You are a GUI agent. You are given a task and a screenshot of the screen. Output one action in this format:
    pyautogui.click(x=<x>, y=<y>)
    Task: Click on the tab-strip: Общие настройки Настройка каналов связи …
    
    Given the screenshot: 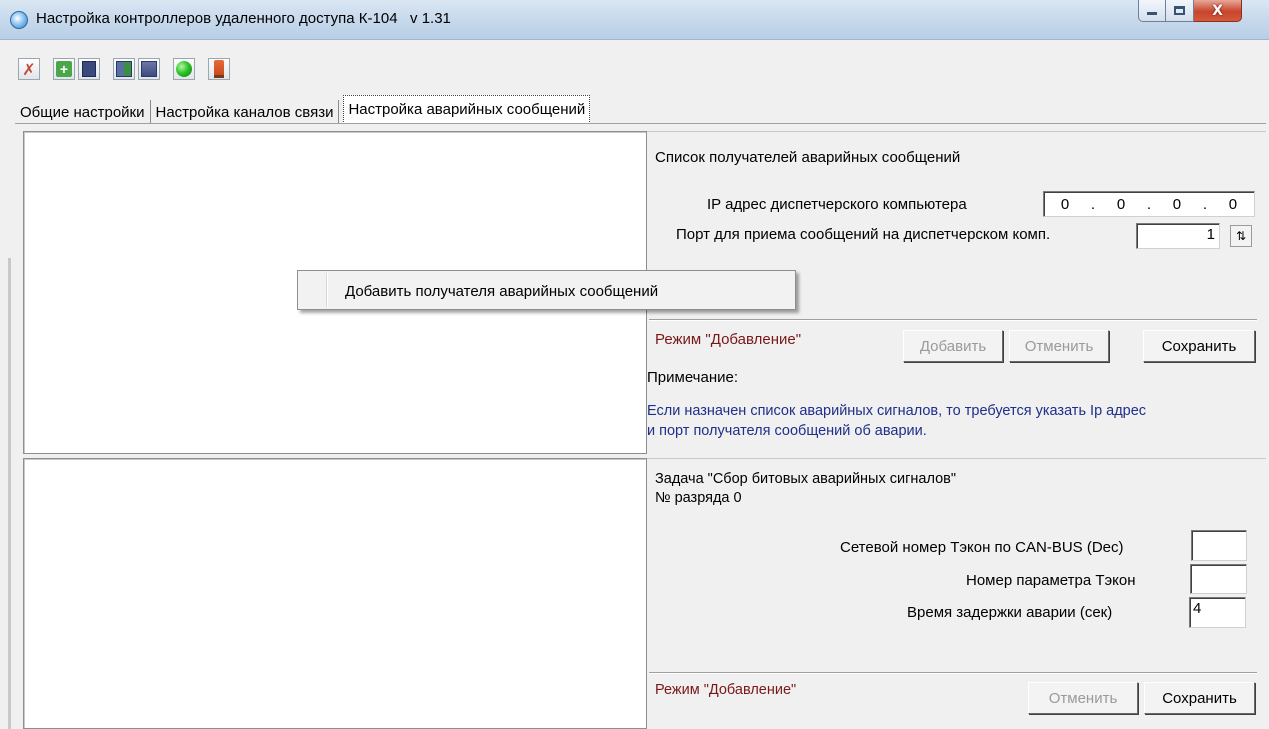 What is the action you would take?
    pyautogui.click(x=303, y=109)
    